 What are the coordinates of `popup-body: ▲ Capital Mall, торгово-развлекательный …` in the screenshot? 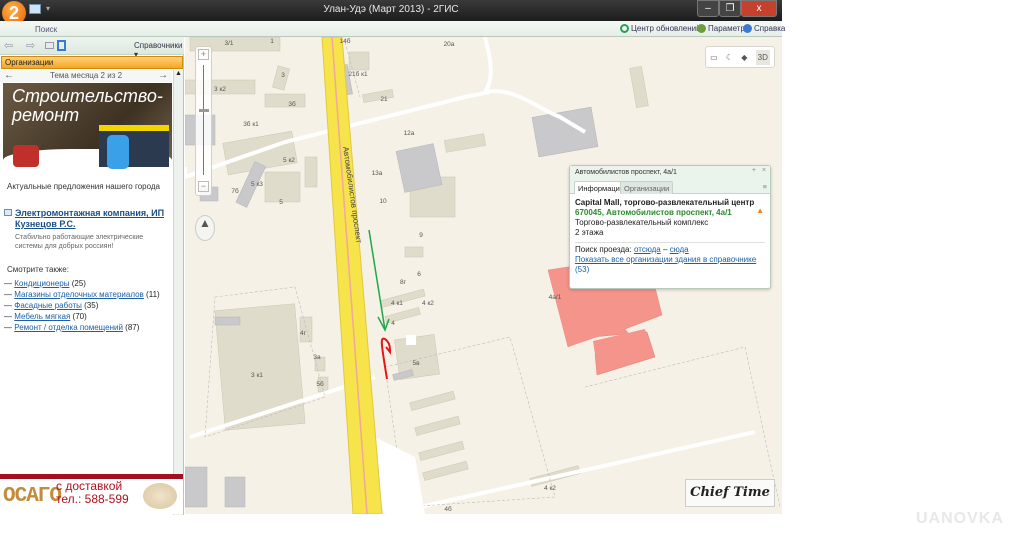 It's located at (670, 236).